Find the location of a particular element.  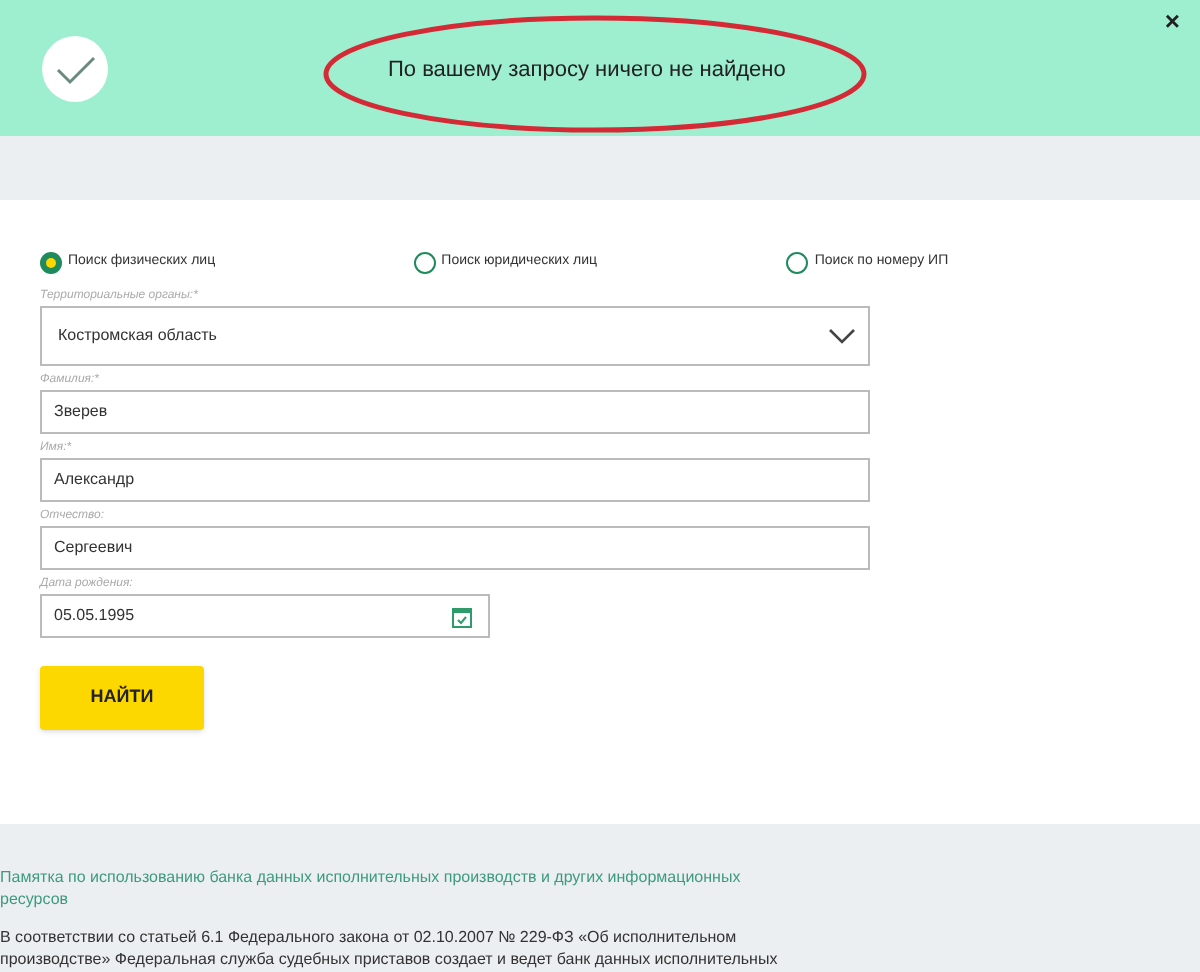

chevron-down-icon is located at coordinates (842, 336).